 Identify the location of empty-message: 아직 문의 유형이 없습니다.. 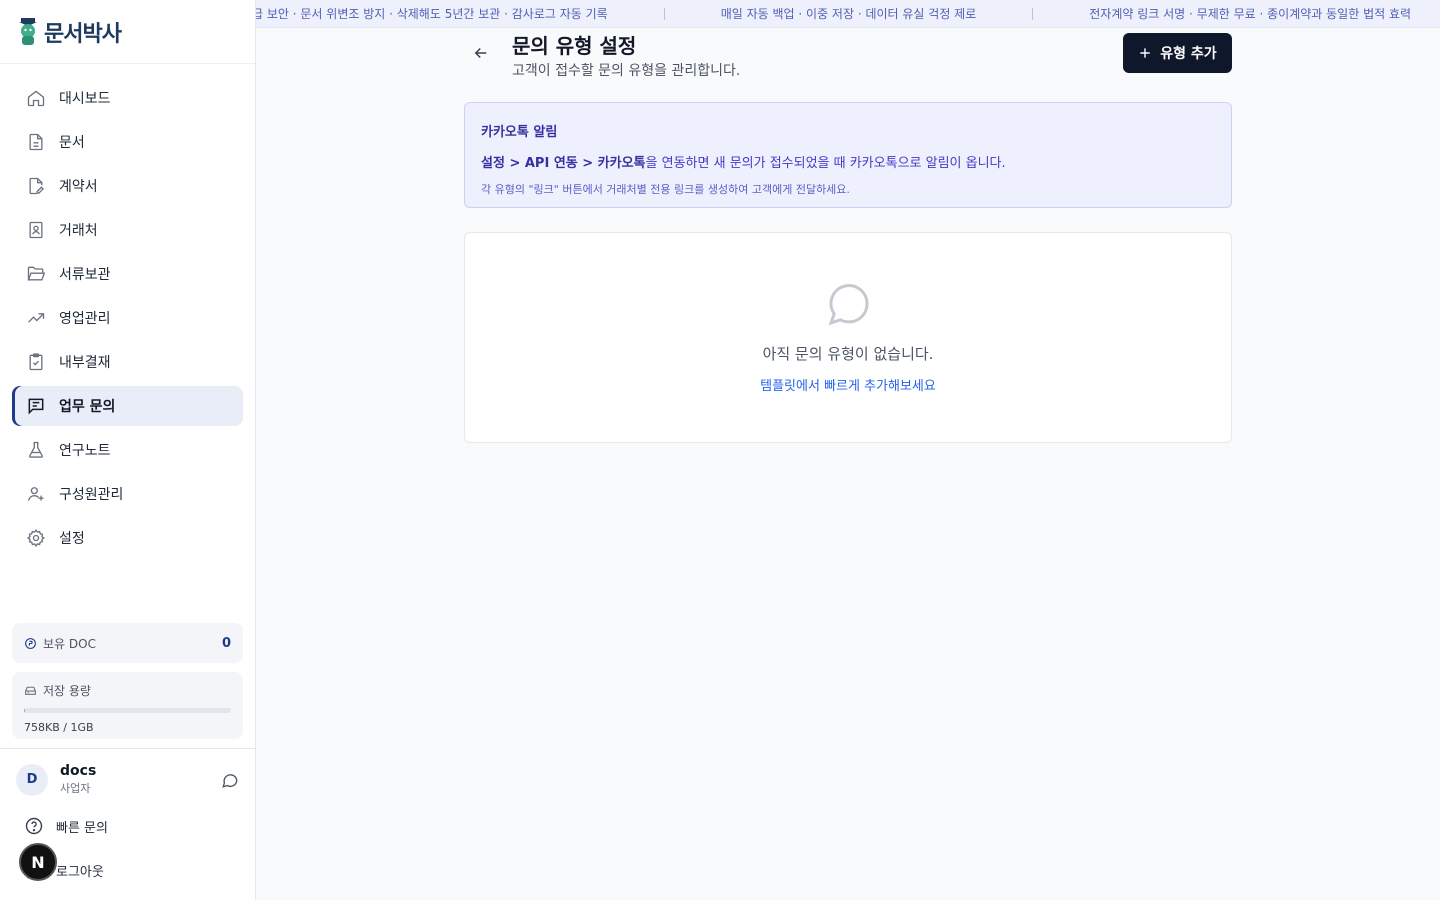
(848, 354).